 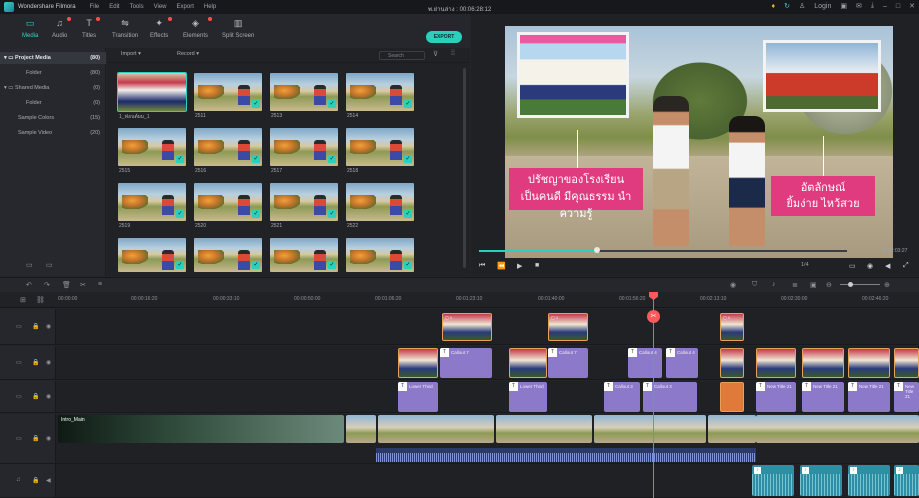 What do you see at coordinates (185, 7) in the screenshot?
I see `menu-export: Export` at bounding box center [185, 7].